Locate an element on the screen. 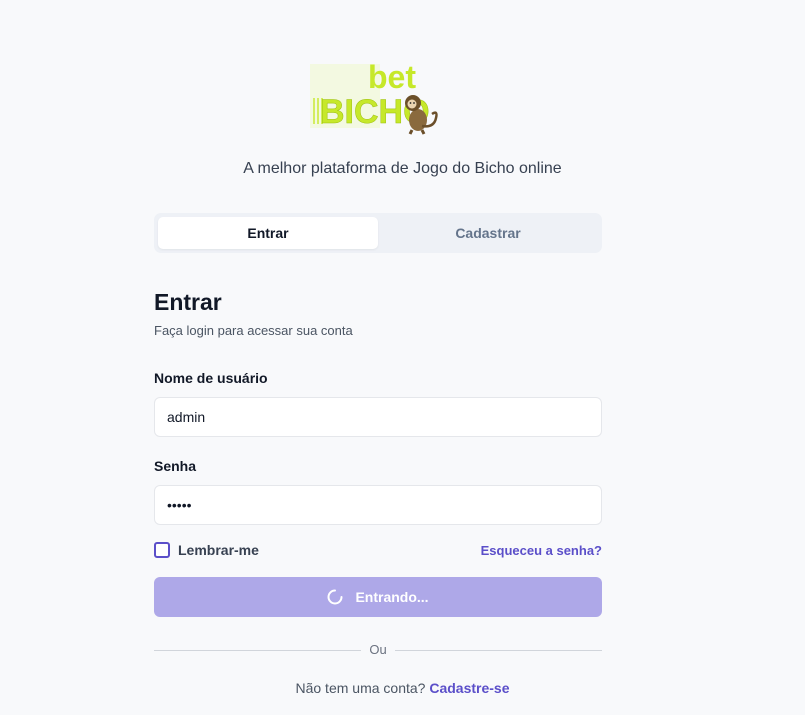 Image resolution: width=805 pixels, height=715 pixels. tab-entrar: Entrar is located at coordinates (268, 233).